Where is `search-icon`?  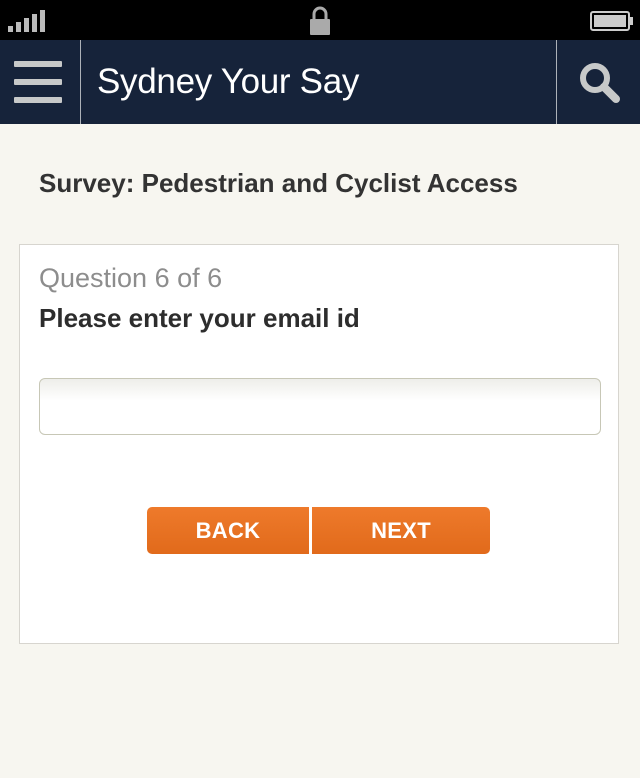 search-icon is located at coordinates (600, 83).